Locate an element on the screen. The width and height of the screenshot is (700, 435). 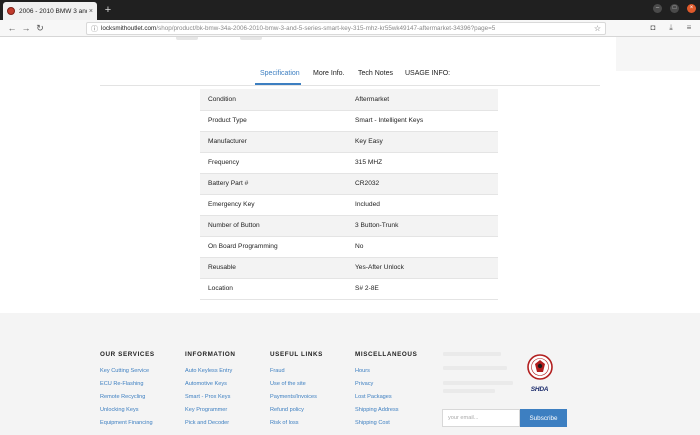
maximize-window-icon: □ is located at coordinates (674, 8).